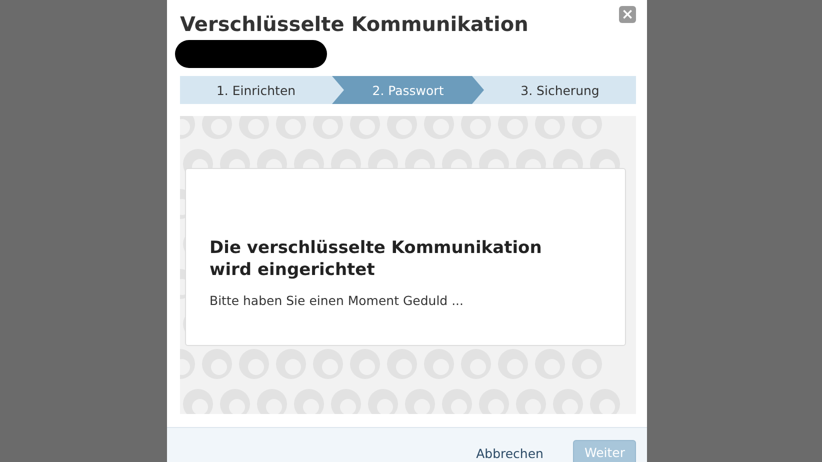  Describe the element at coordinates (560, 90) in the screenshot. I see `step-tab: 3. Sicherung` at that location.